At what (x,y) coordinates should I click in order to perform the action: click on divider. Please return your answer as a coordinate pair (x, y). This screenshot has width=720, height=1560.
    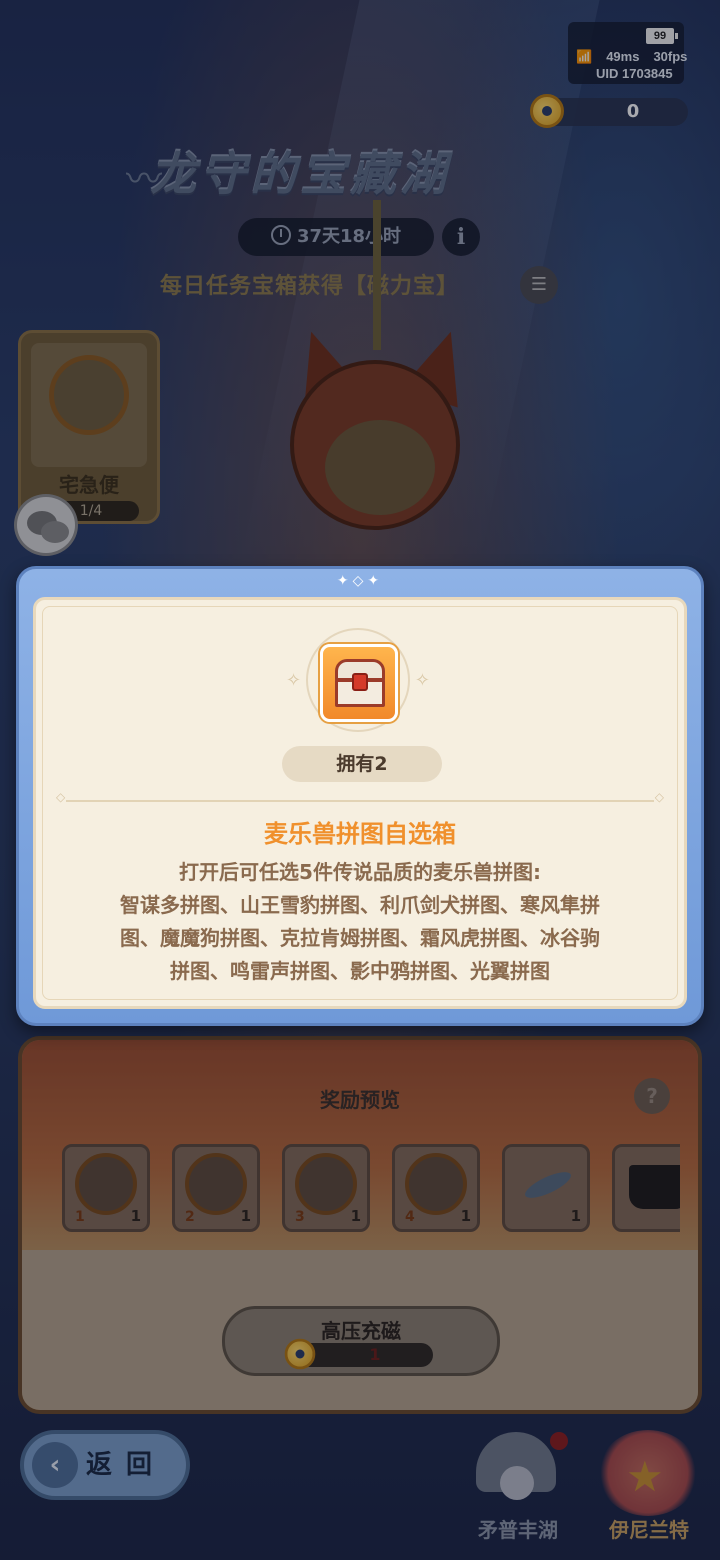
    Looking at the image, I should click on (360, 797).